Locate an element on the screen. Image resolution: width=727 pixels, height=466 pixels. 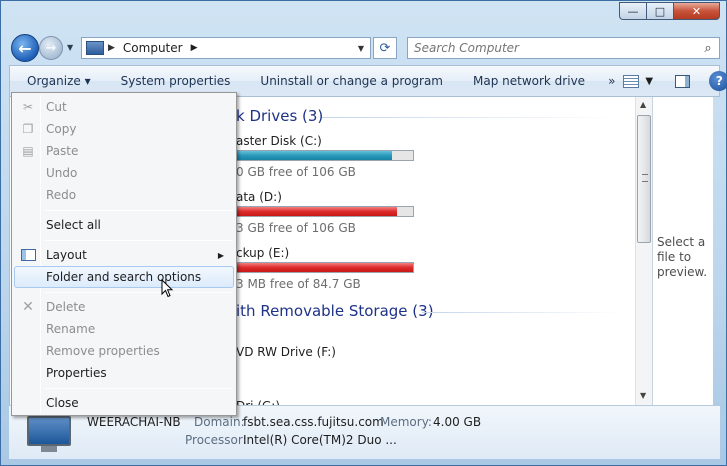
drive-c-name: aster Disk (C:) is located at coordinates (279, 141).